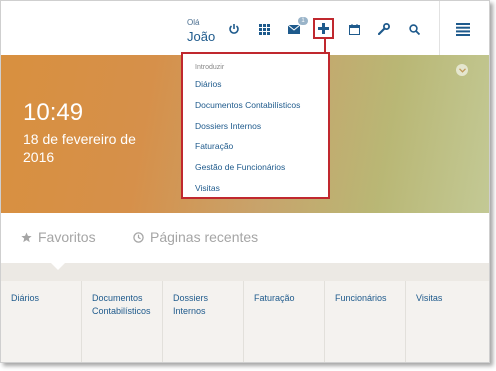 This screenshot has width=496, height=371. What do you see at coordinates (208, 84) in the screenshot?
I see `menu-item-diarios: Diários` at bounding box center [208, 84].